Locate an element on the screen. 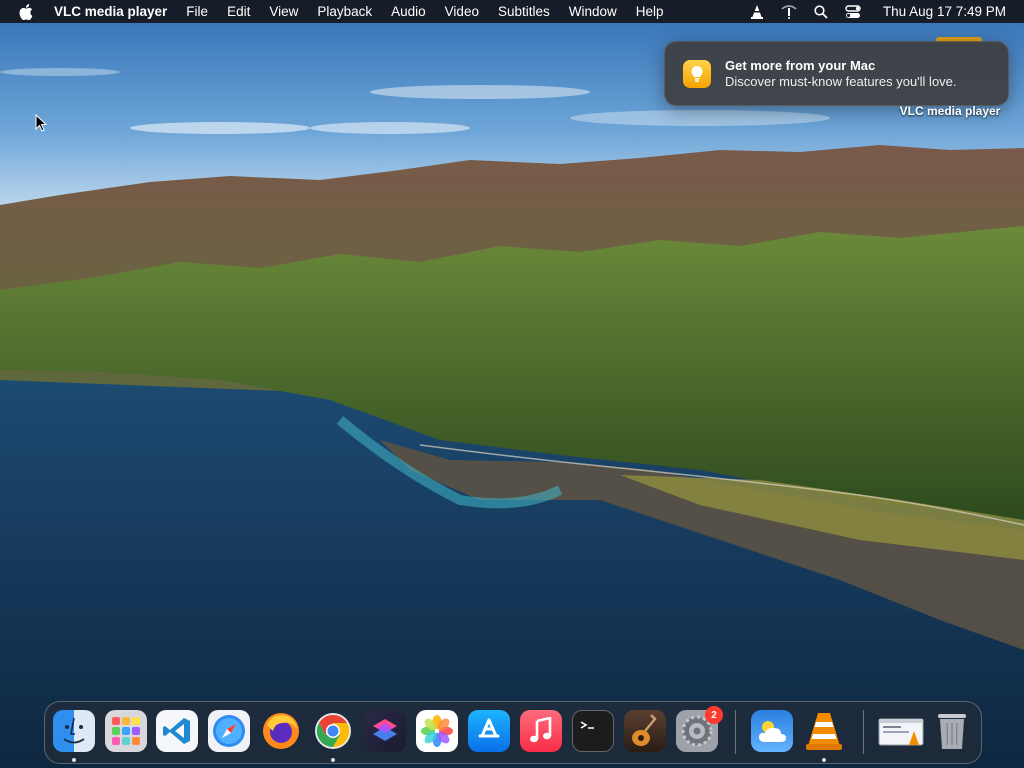 This screenshot has height=768, width=1024. menu-view: View is located at coordinates (284, 11).